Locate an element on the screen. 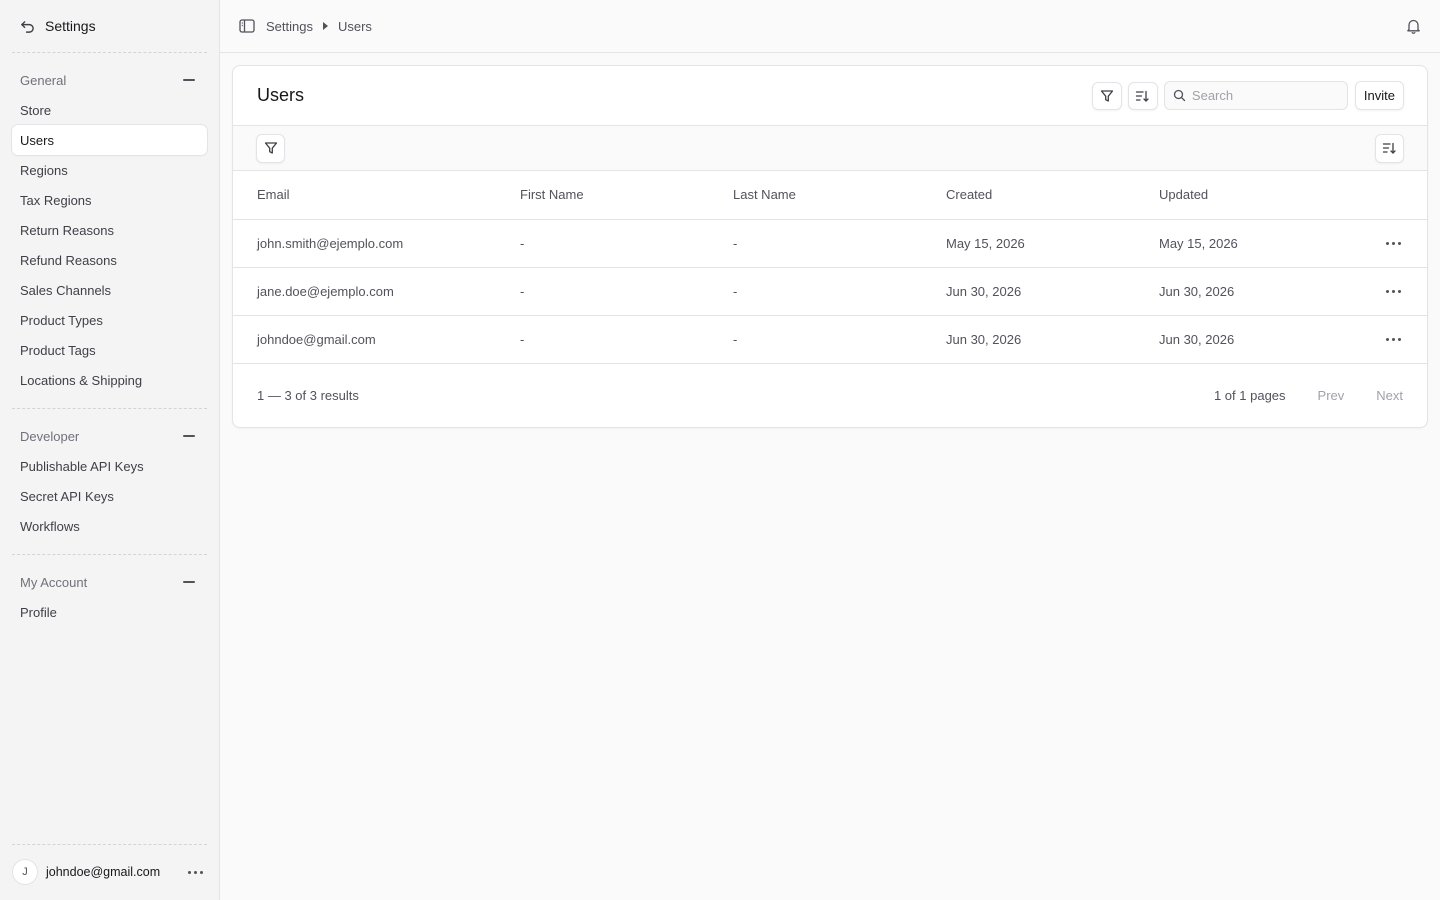 The image size is (1440, 900). back-arrow-icon is located at coordinates (27, 26).